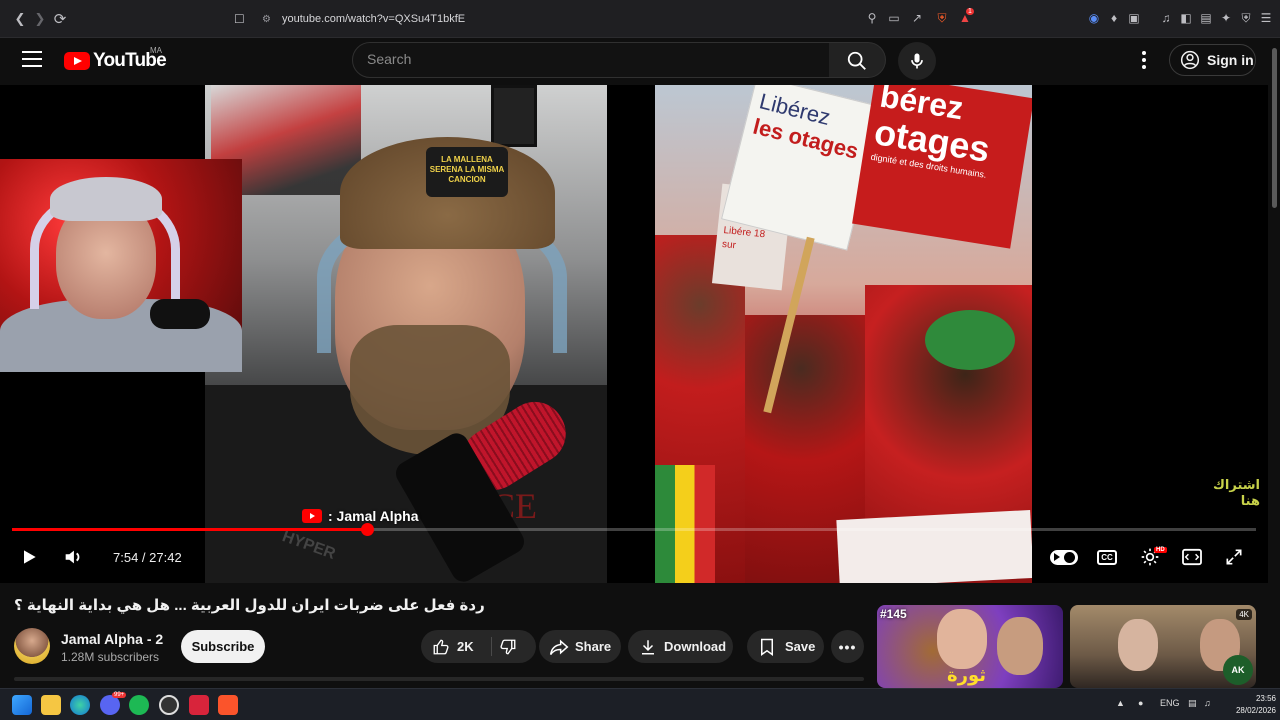 The width and height of the screenshot is (1280, 720). What do you see at coordinates (648, 647) in the screenshot?
I see `download-icon` at bounding box center [648, 647].